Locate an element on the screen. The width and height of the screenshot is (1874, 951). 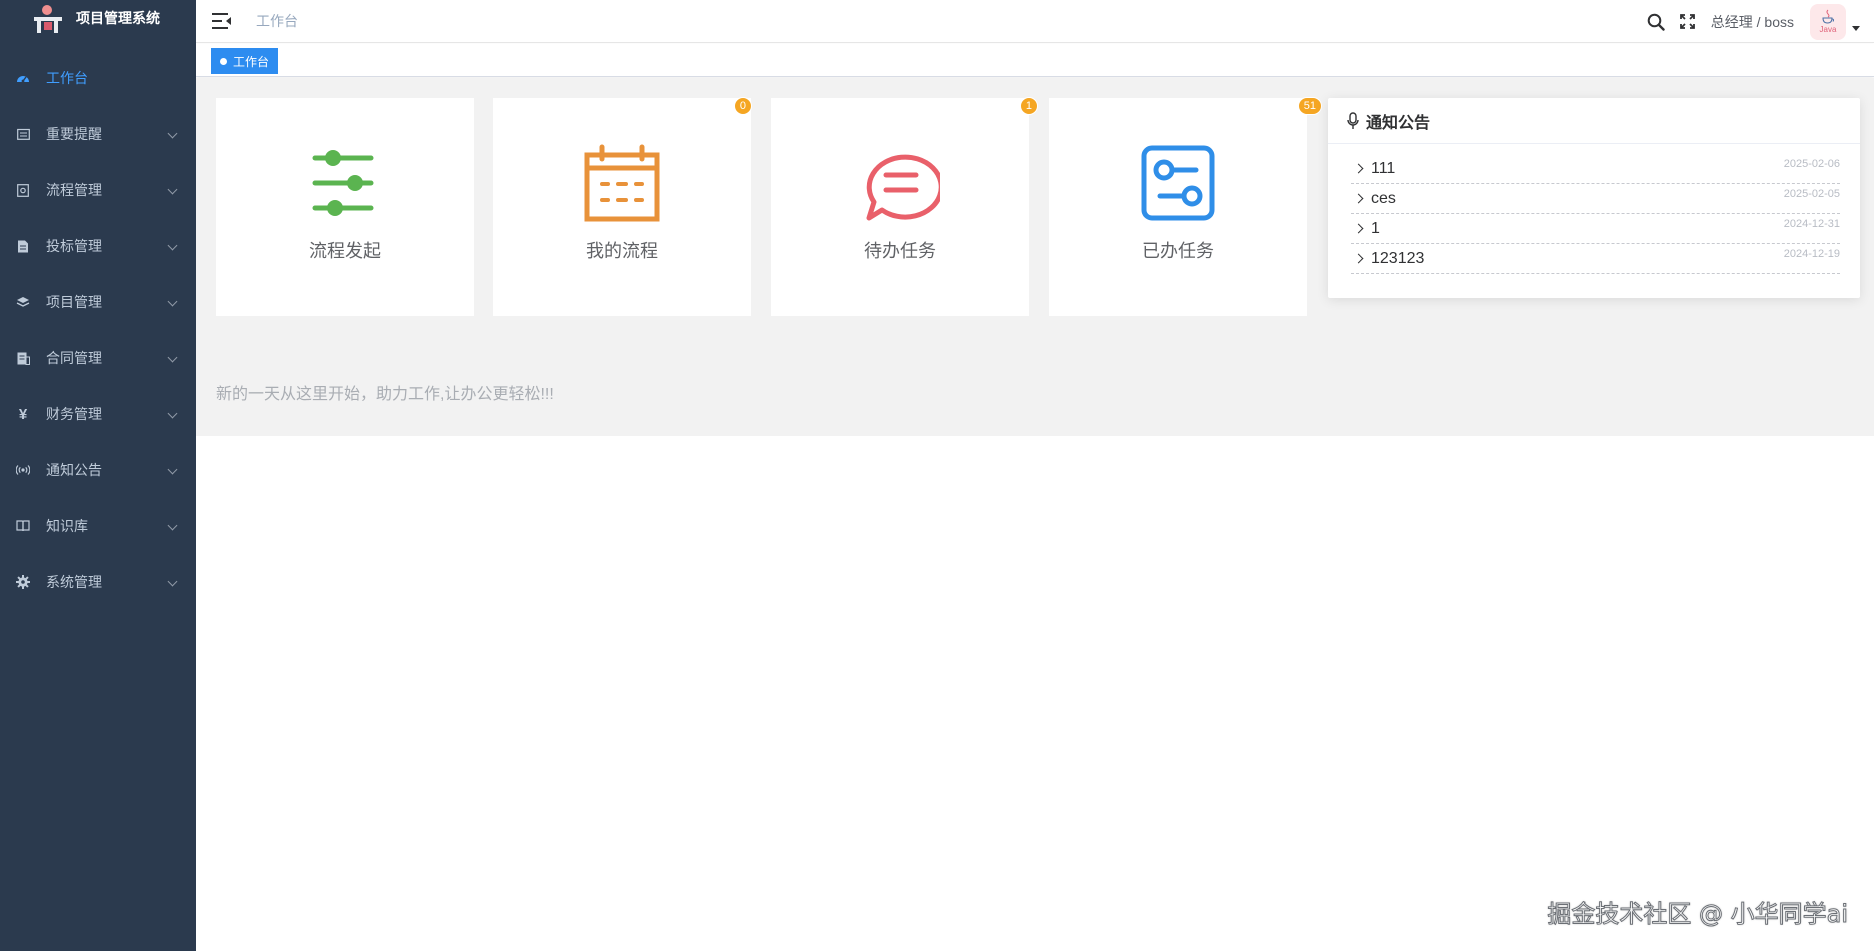
layers-icon is located at coordinates (23, 302).